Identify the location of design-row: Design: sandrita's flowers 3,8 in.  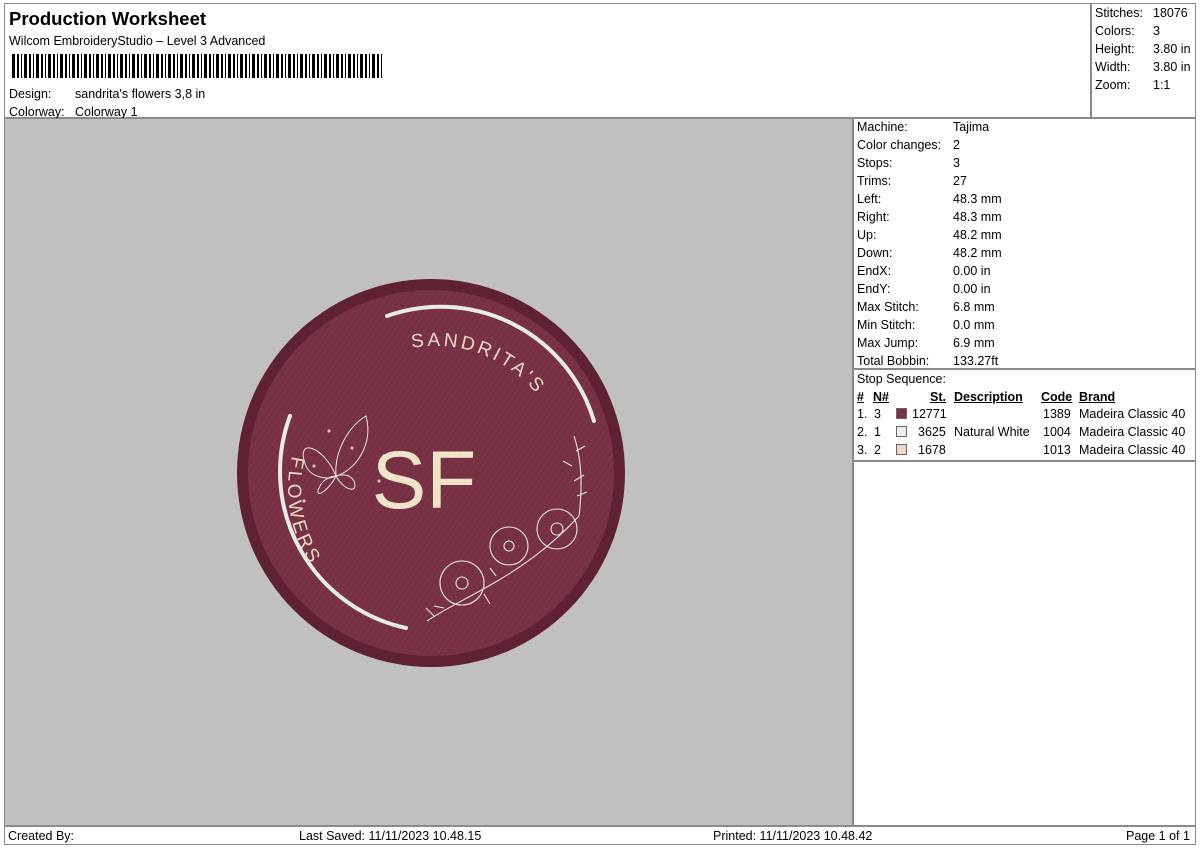
(107, 94).